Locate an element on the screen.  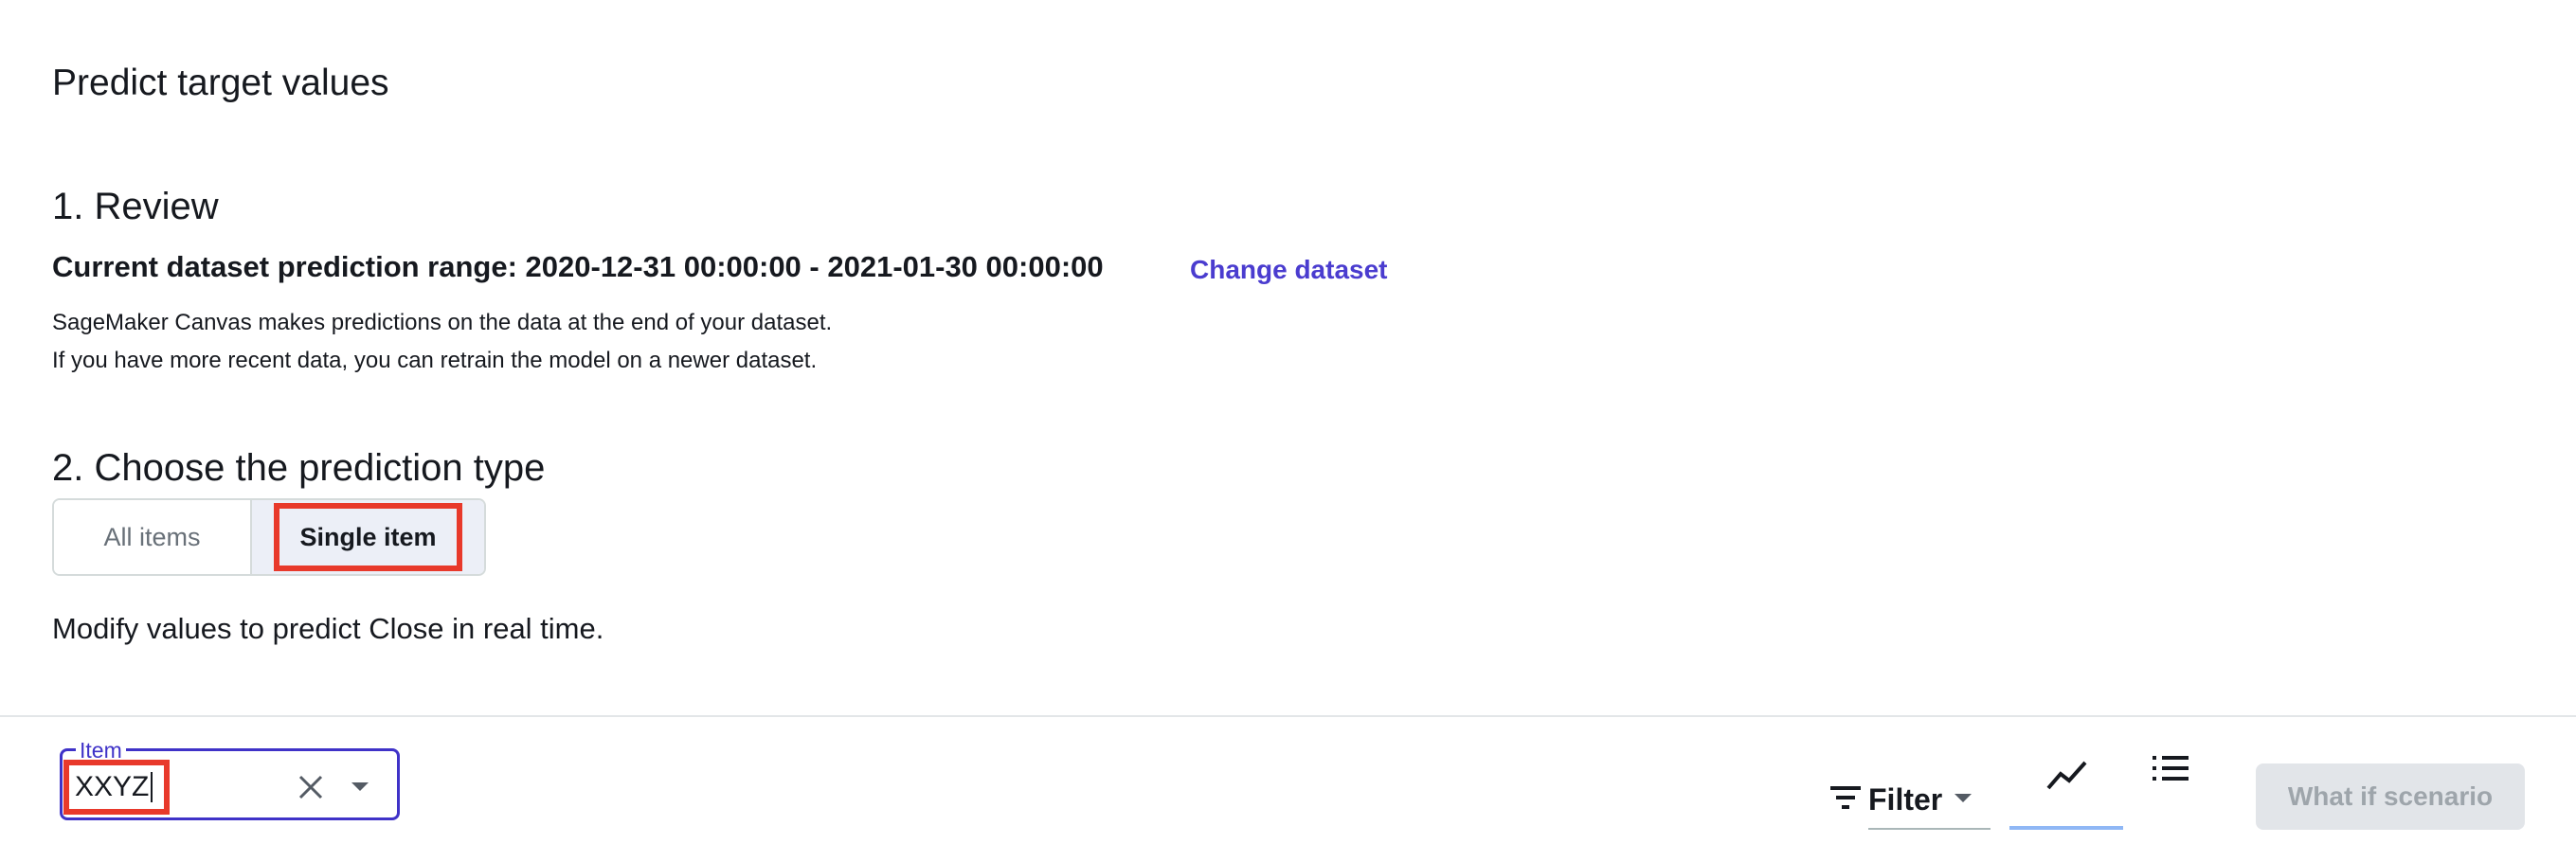
item-value: XXYZ is located at coordinates (114, 787).